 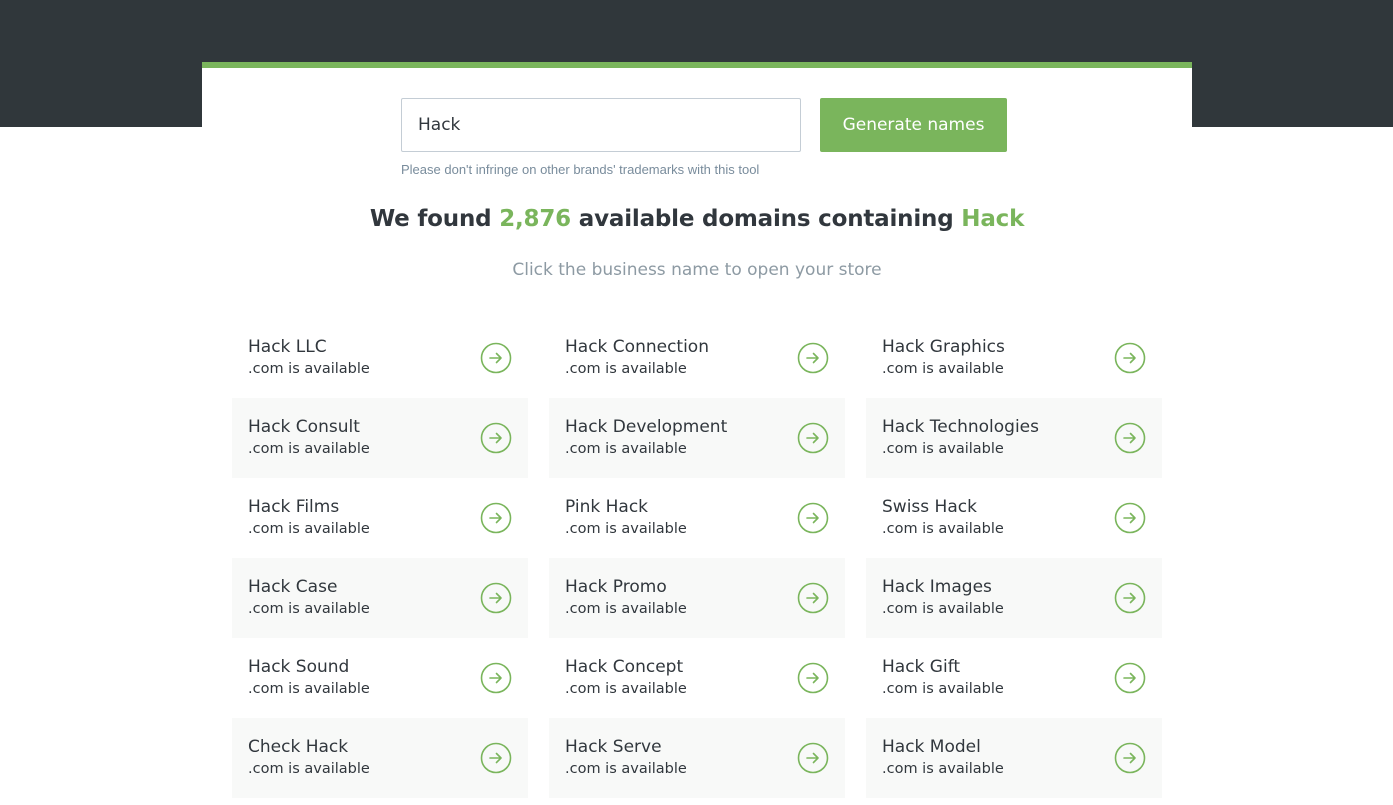 What do you see at coordinates (961, 427) in the screenshot?
I see `business-name: Hack Technologies` at bounding box center [961, 427].